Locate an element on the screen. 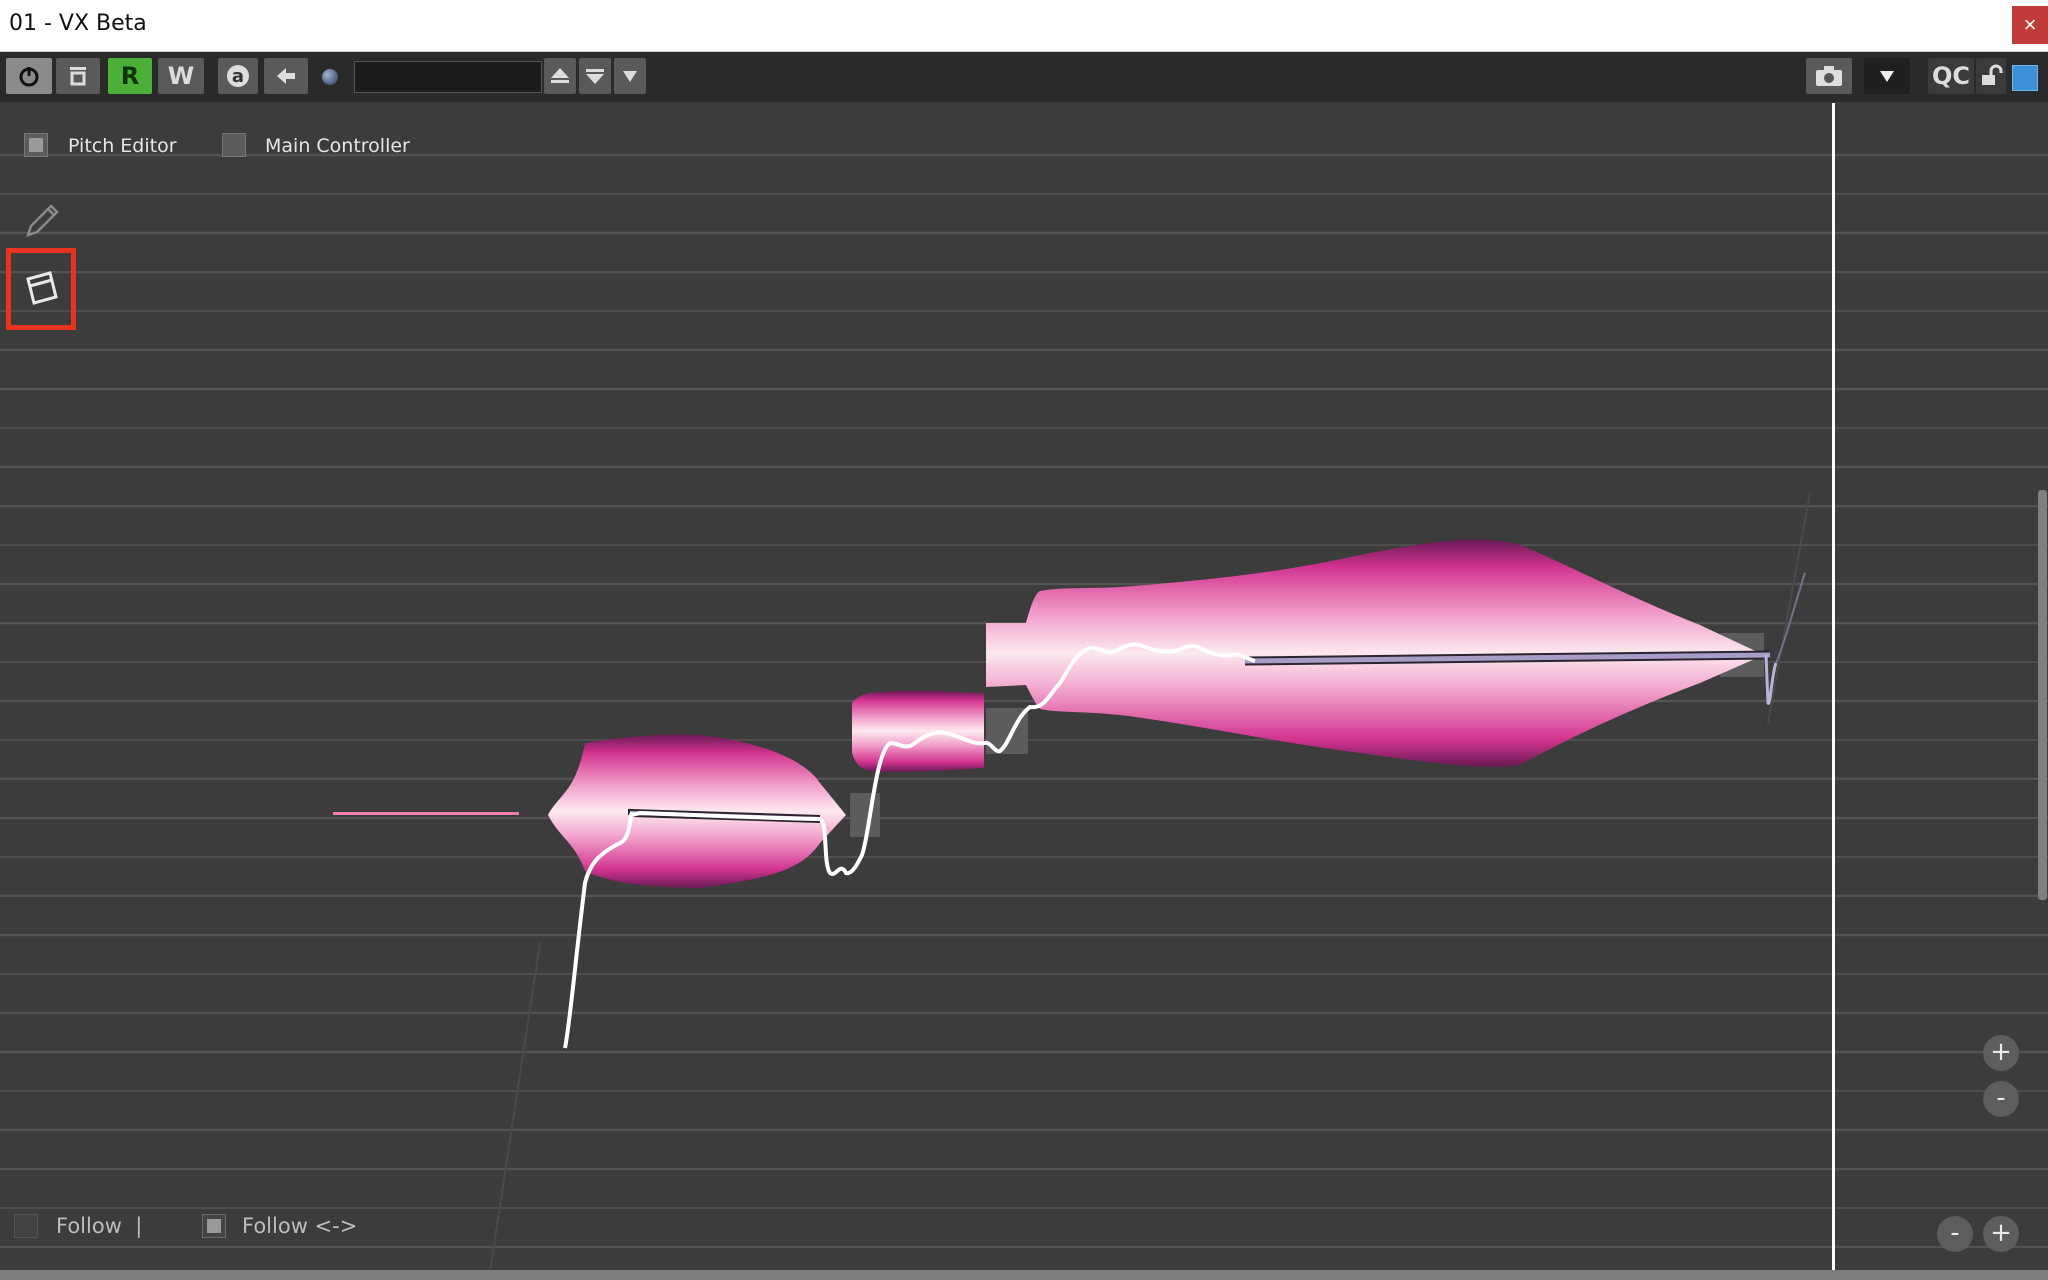 The image size is (2048, 1280). playhead is located at coordinates (1833, 687).